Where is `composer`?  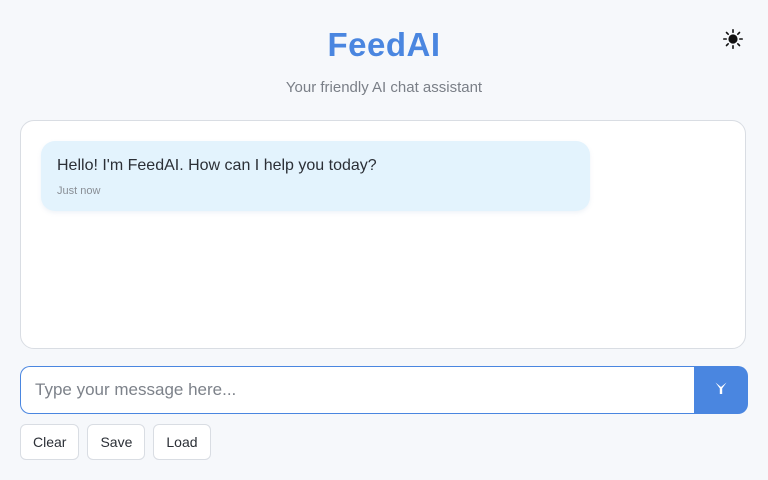 composer is located at coordinates (384, 390).